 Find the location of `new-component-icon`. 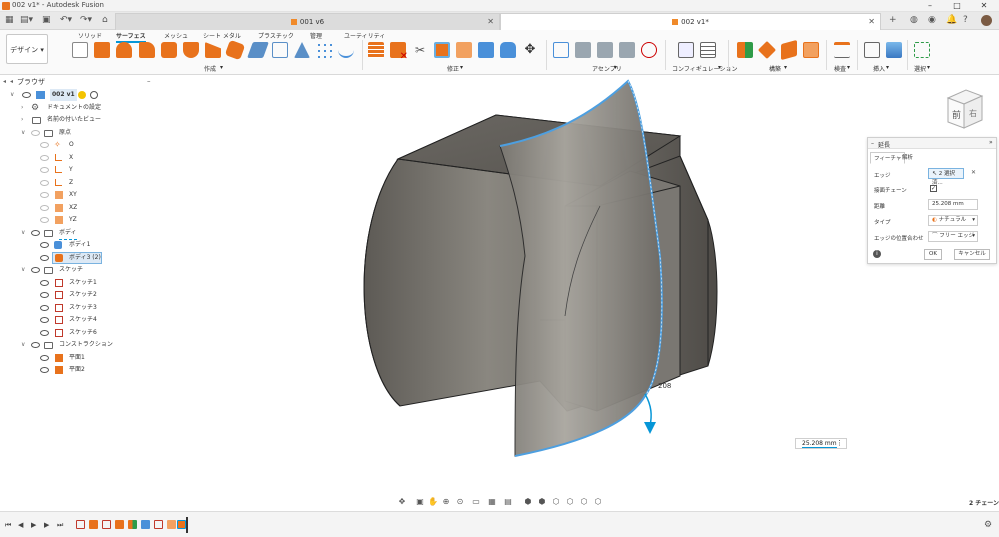

new-component-icon is located at coordinates (561, 50).